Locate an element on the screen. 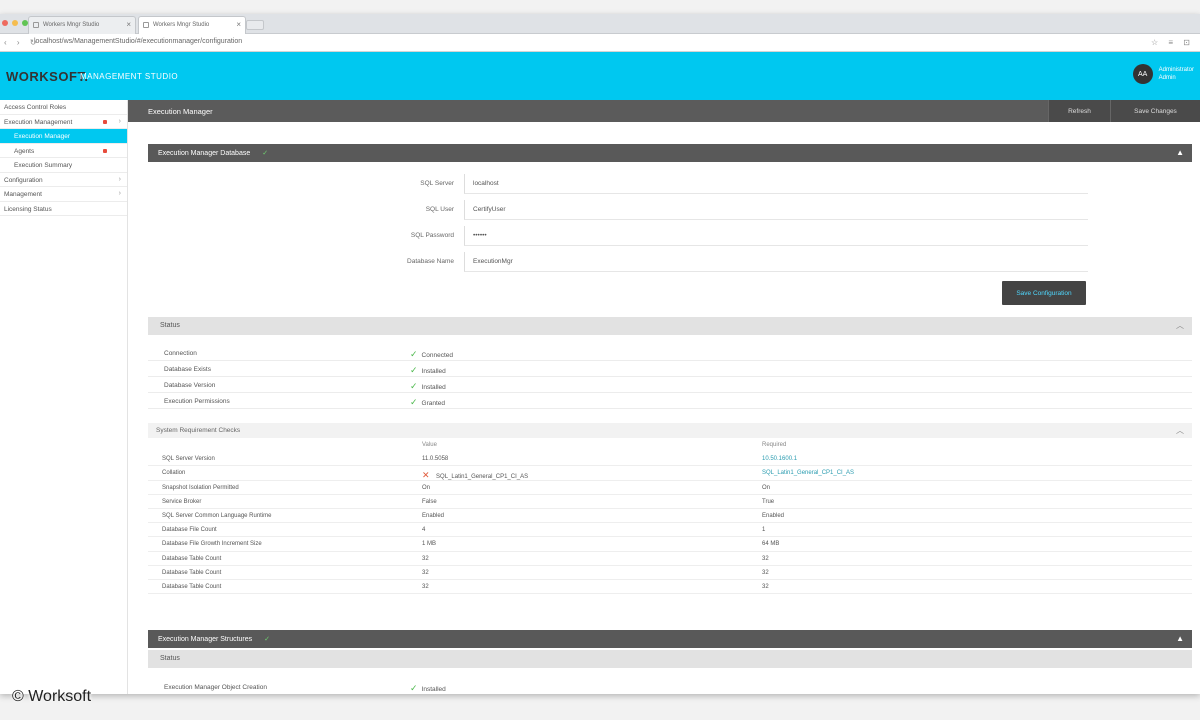 The image size is (1200, 720). status-value-text: Connected is located at coordinates (437, 355).